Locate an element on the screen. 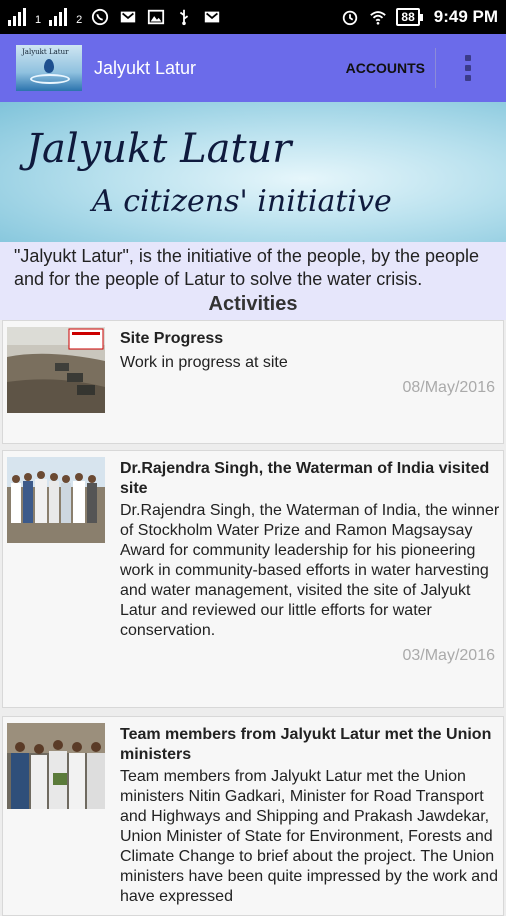  mail-icon is located at coordinates (212, 17).